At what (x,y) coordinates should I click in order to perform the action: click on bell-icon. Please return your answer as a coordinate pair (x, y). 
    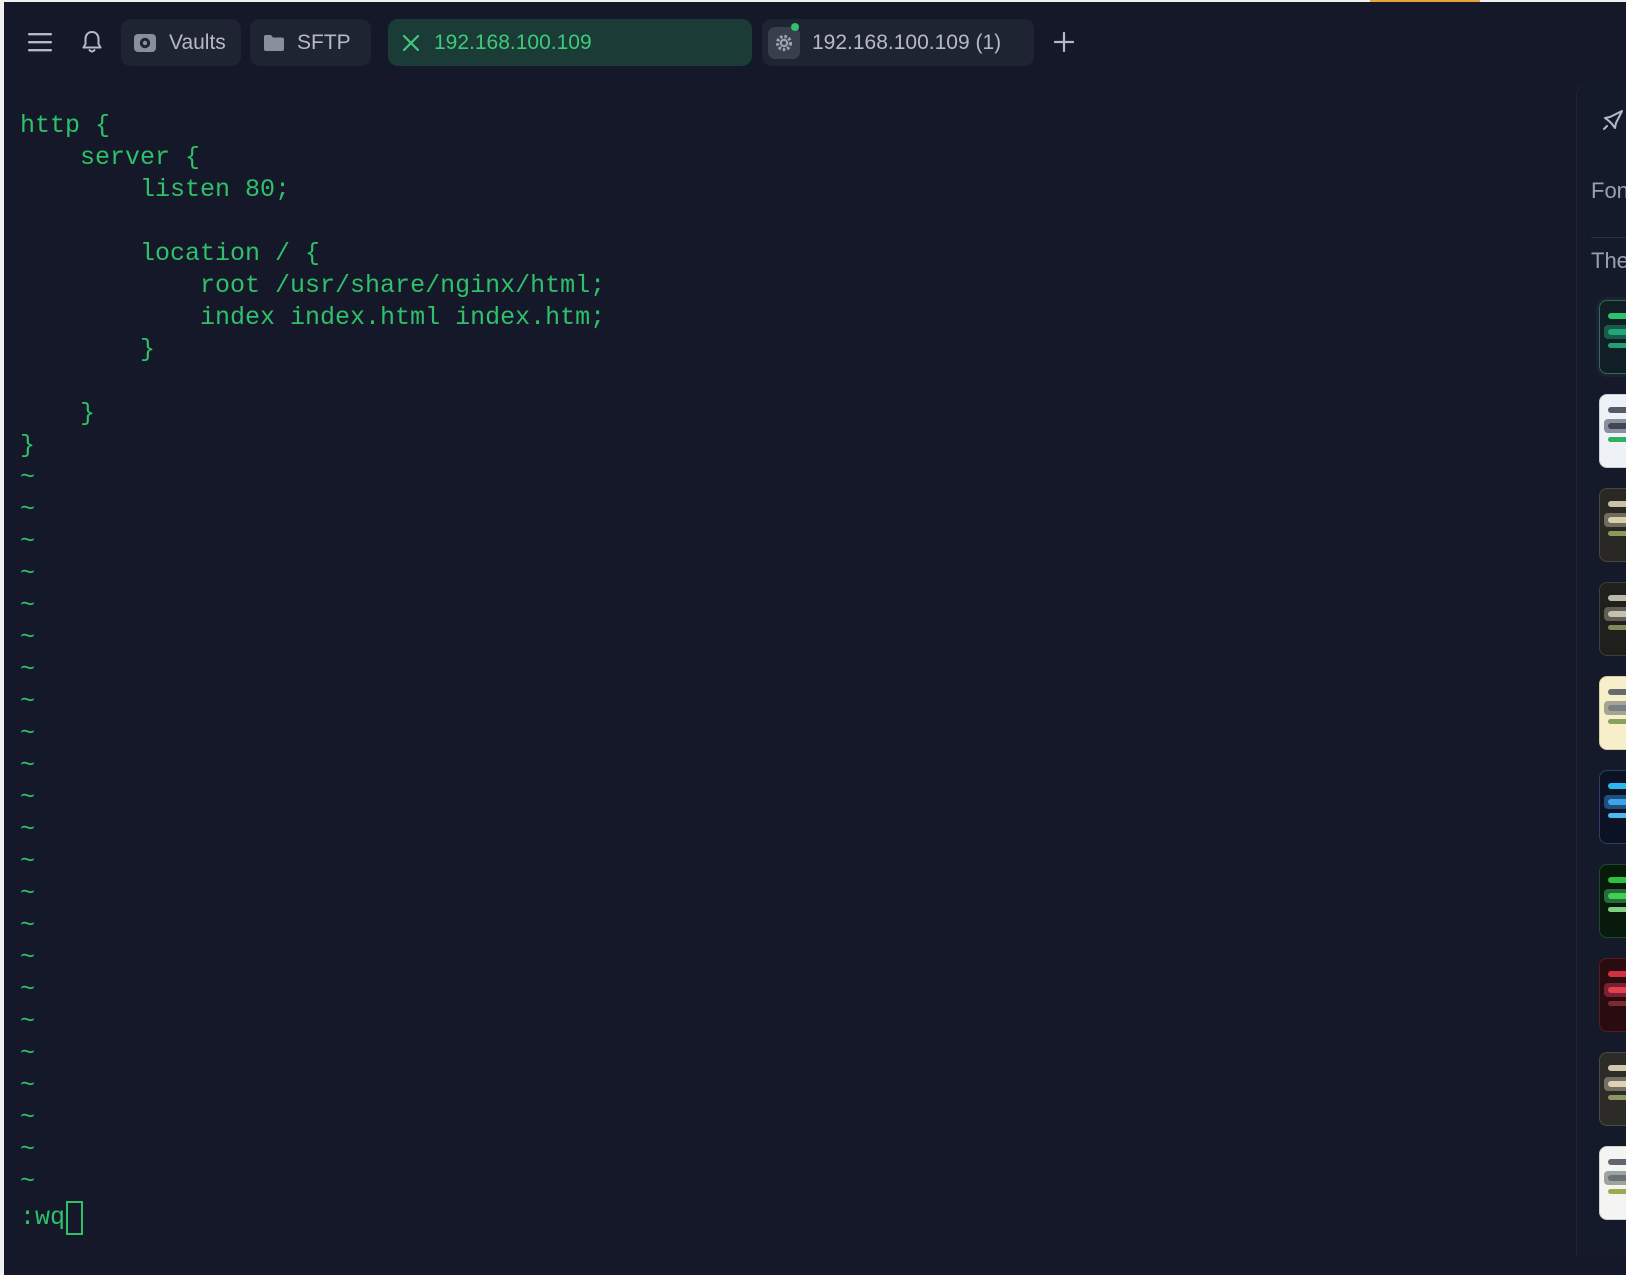
    Looking at the image, I should click on (92, 42).